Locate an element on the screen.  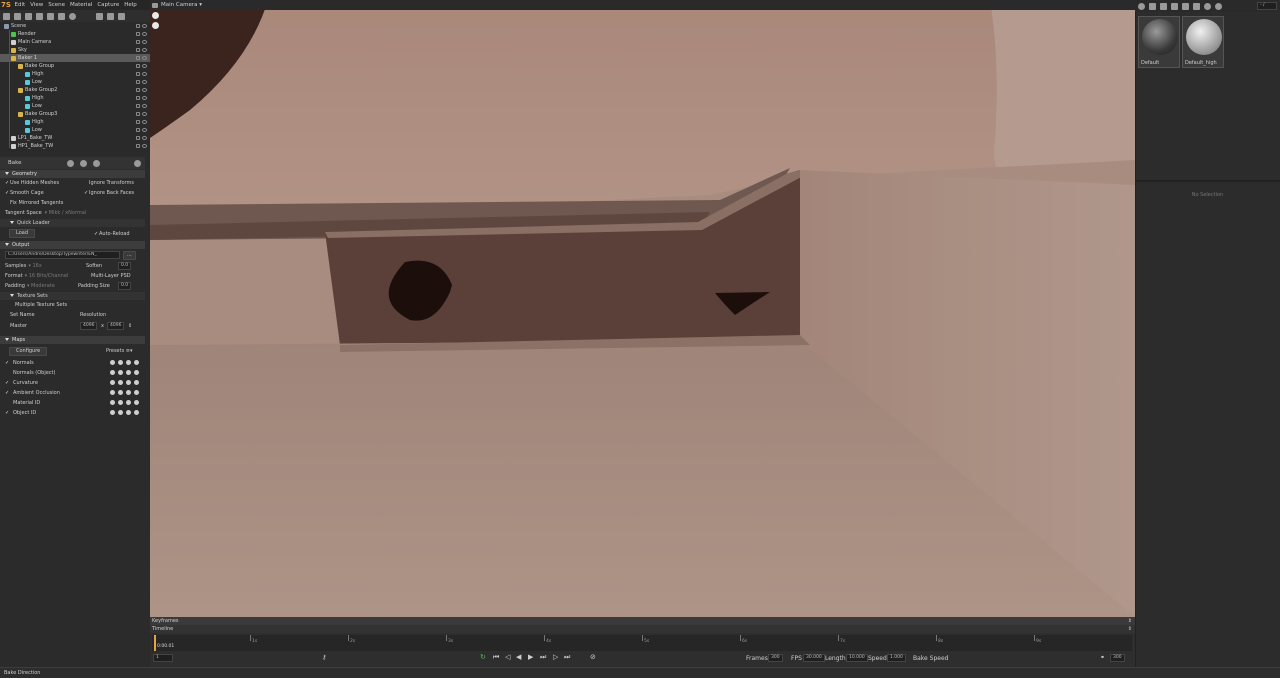
outliner-row: Sky is located at coordinates (75, 50).